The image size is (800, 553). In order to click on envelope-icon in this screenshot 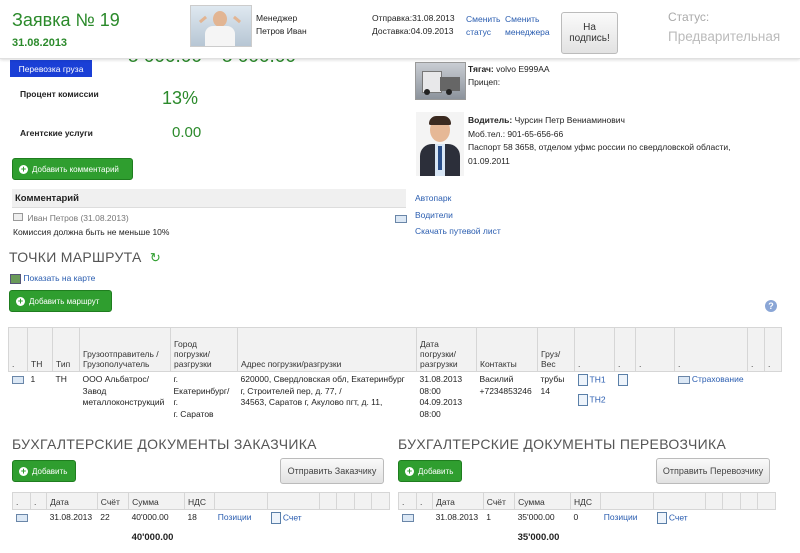, I will do `click(18, 217)`.